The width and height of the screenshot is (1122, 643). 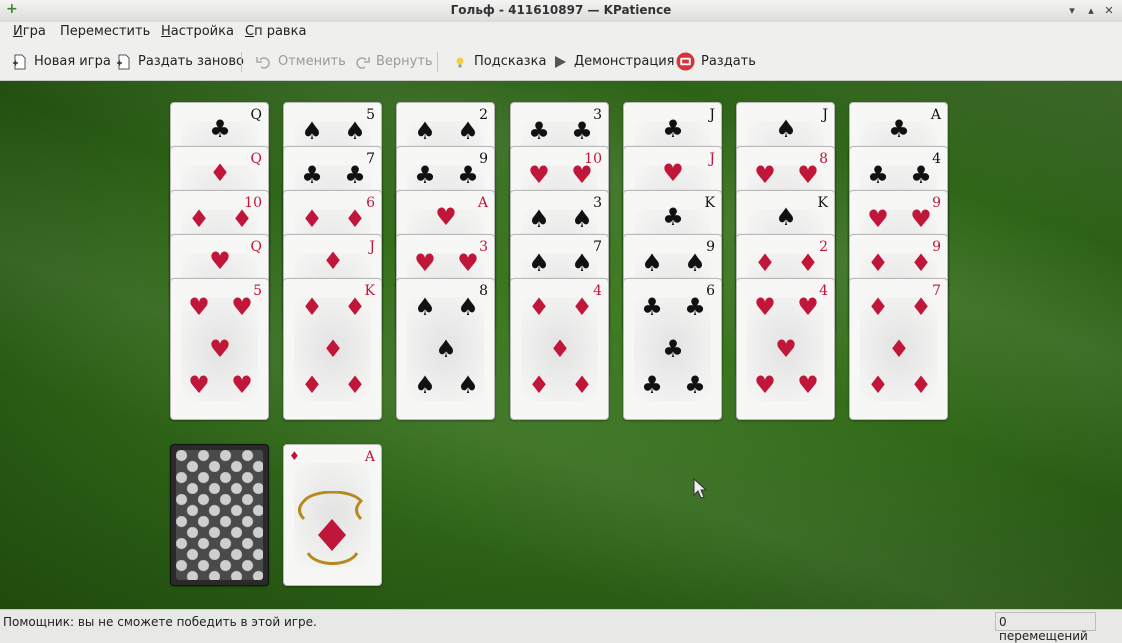 I want to click on tableau-card: 4 ♦ ♦ ♦ ♦ ♦, so click(x=559, y=349).